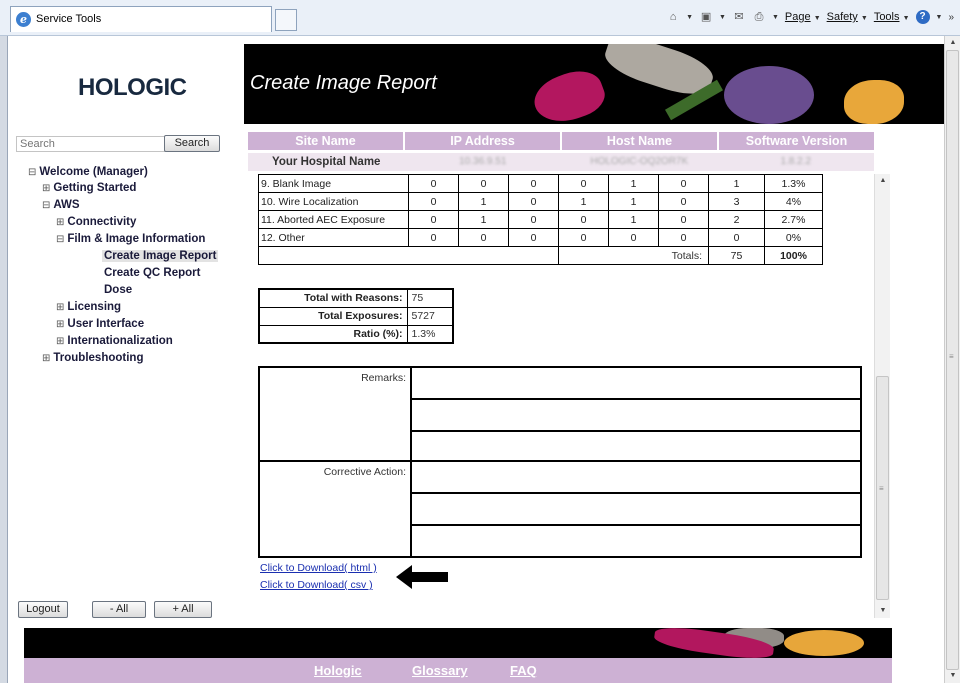 The image size is (960, 683). I want to click on tree-item-create-qc-report: Create QC Report, so click(152, 273).